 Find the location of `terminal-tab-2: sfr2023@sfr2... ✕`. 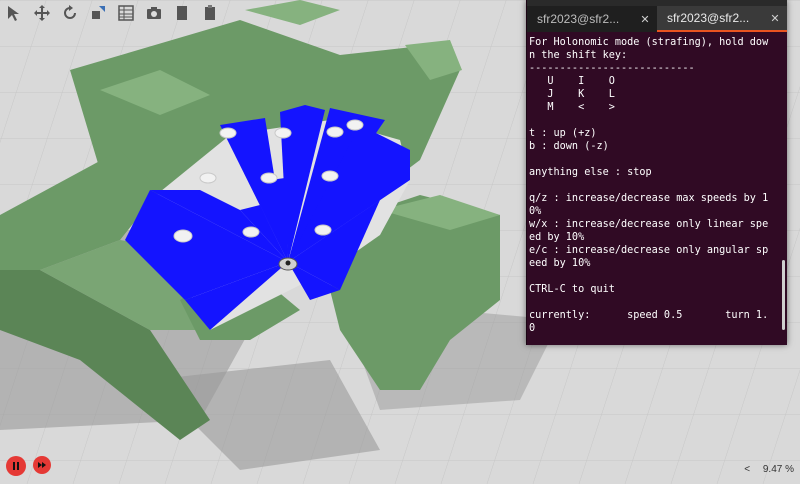

terminal-tab-2: sfr2023@sfr2... ✕ is located at coordinates (722, 19).